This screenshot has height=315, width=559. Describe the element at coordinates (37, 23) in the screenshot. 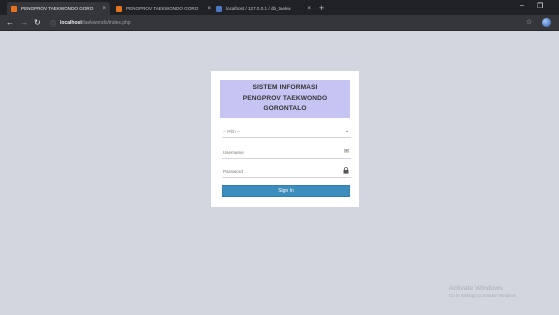

I see `reload-icon: ↻` at that location.